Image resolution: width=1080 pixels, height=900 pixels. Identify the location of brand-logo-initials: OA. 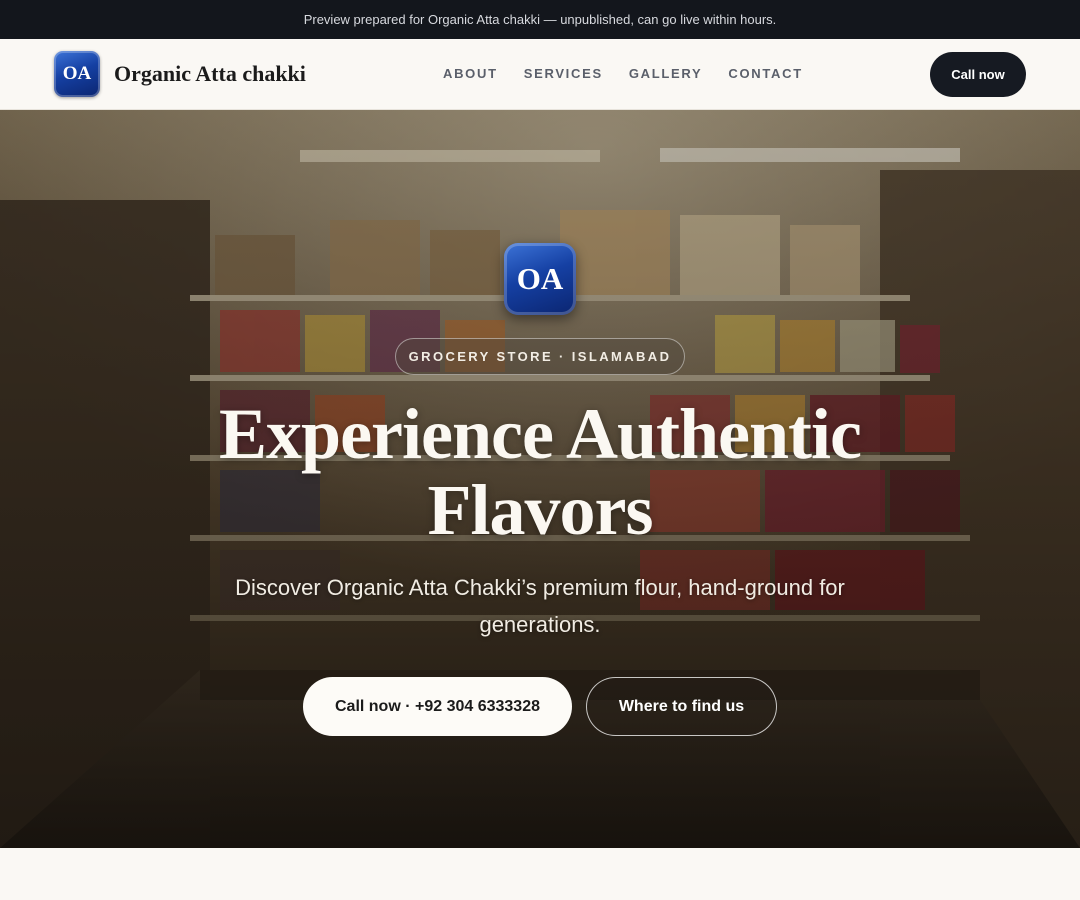
(77, 73).